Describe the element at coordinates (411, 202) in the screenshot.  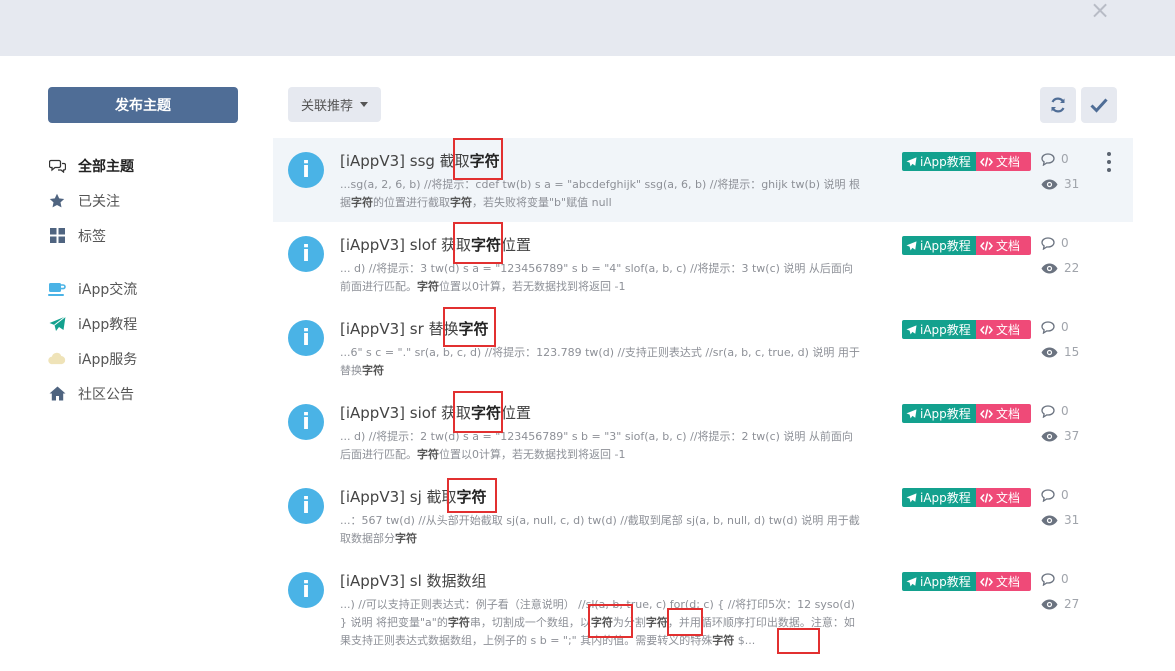
I see `excerpt-text: 的位置进行截取` at that location.